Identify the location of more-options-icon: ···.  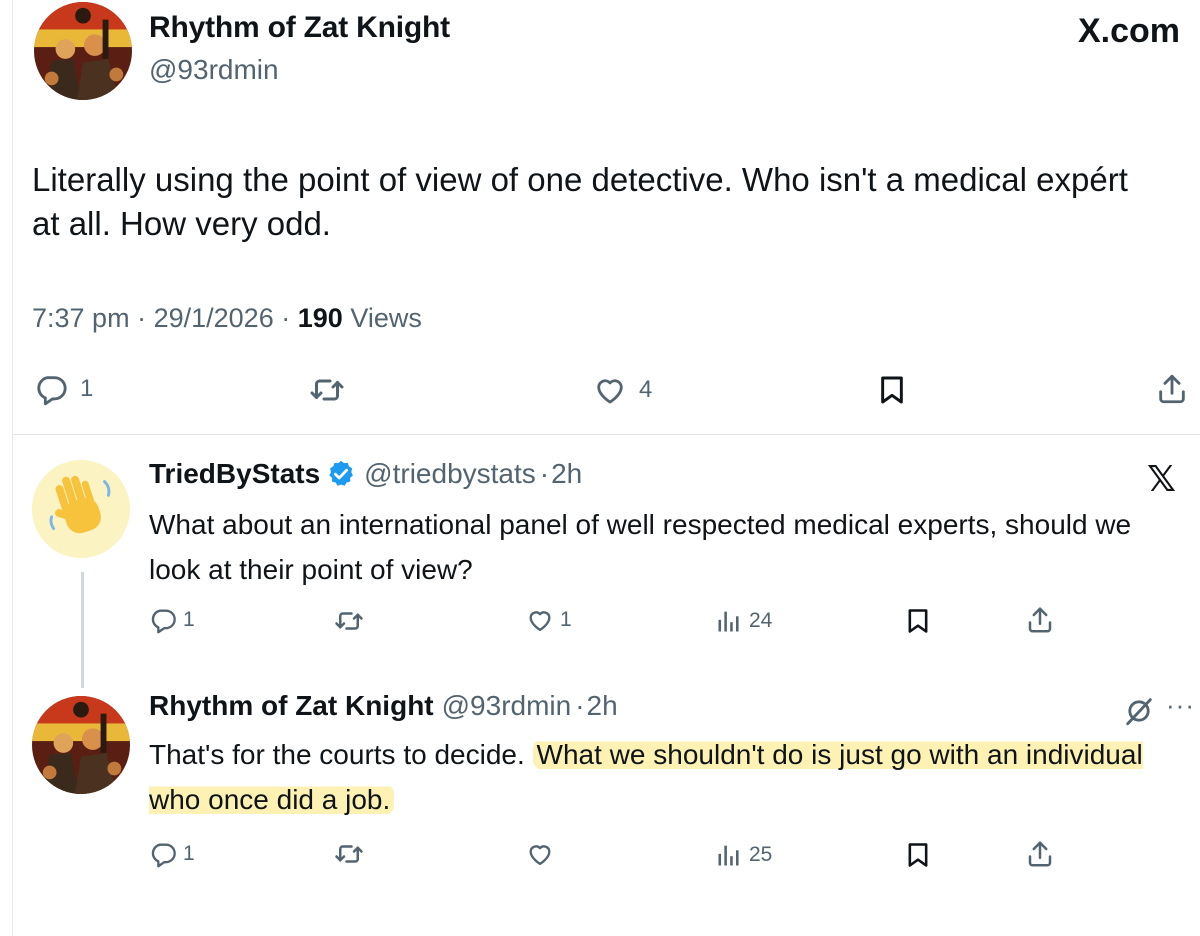
(1180, 705).